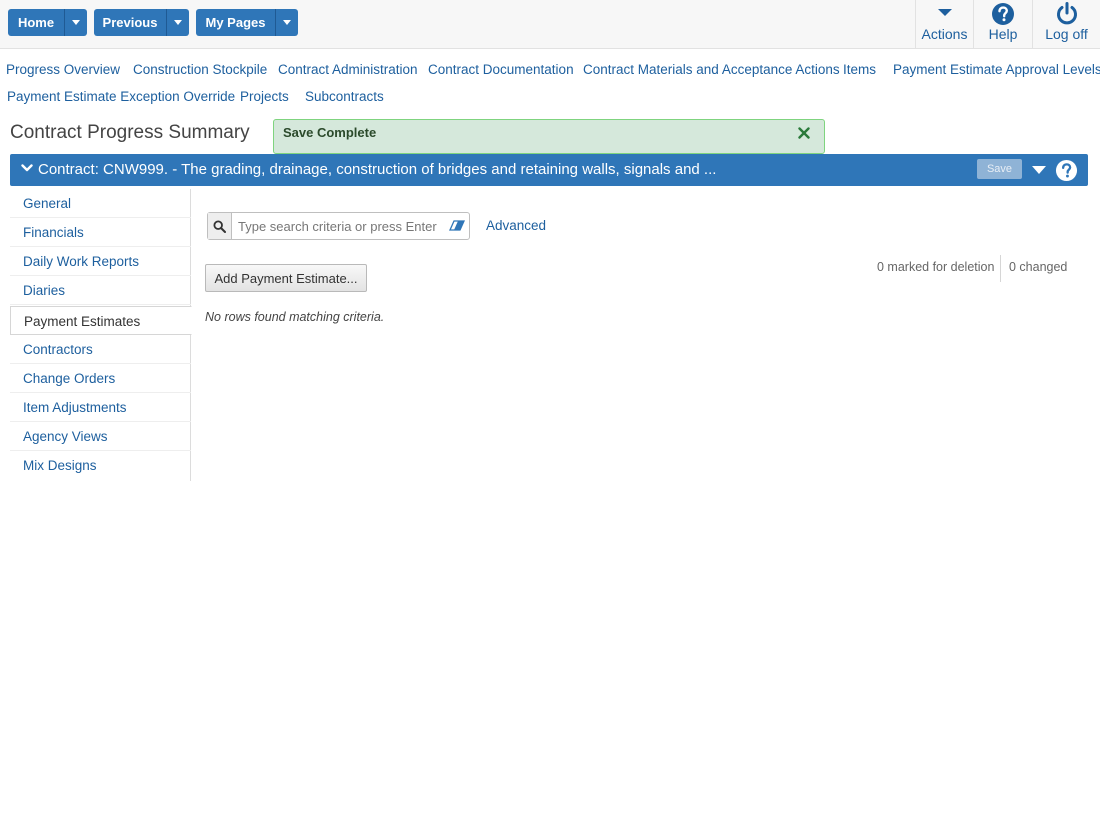 Image resolution: width=1100 pixels, height=826 pixels. Describe the element at coordinates (63, 69) in the screenshot. I see `link-progress-overview: Progress Overview` at that location.